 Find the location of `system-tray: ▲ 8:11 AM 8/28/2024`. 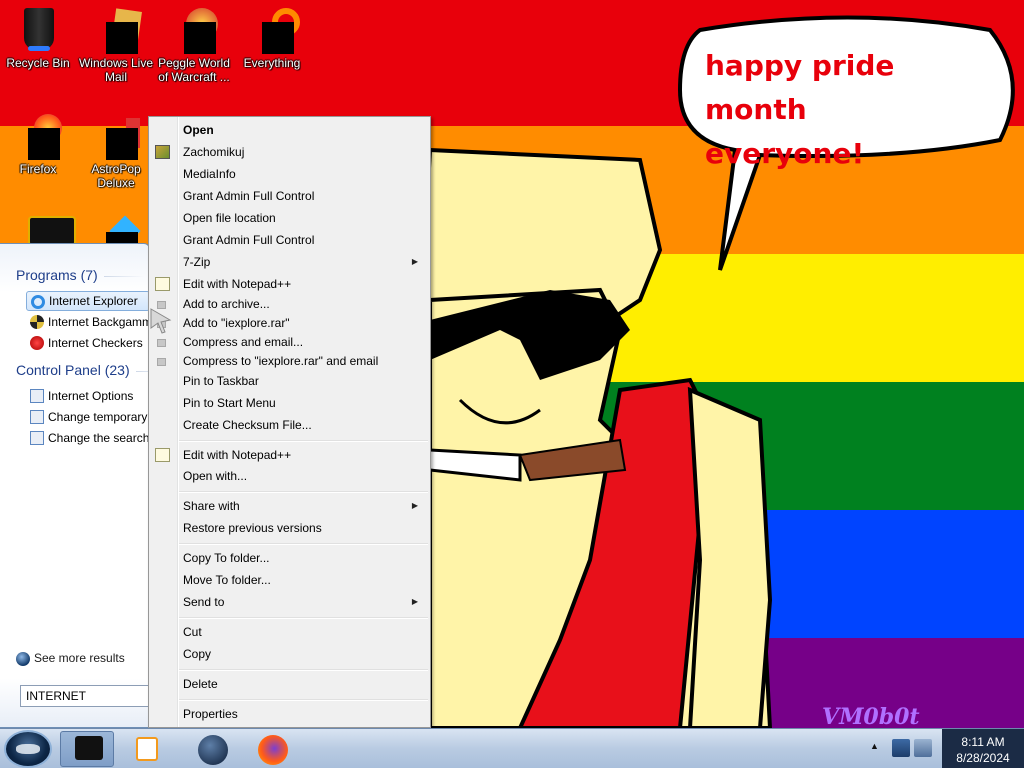

system-tray: ▲ 8:11 AM 8/28/2024 is located at coordinates (944, 748).